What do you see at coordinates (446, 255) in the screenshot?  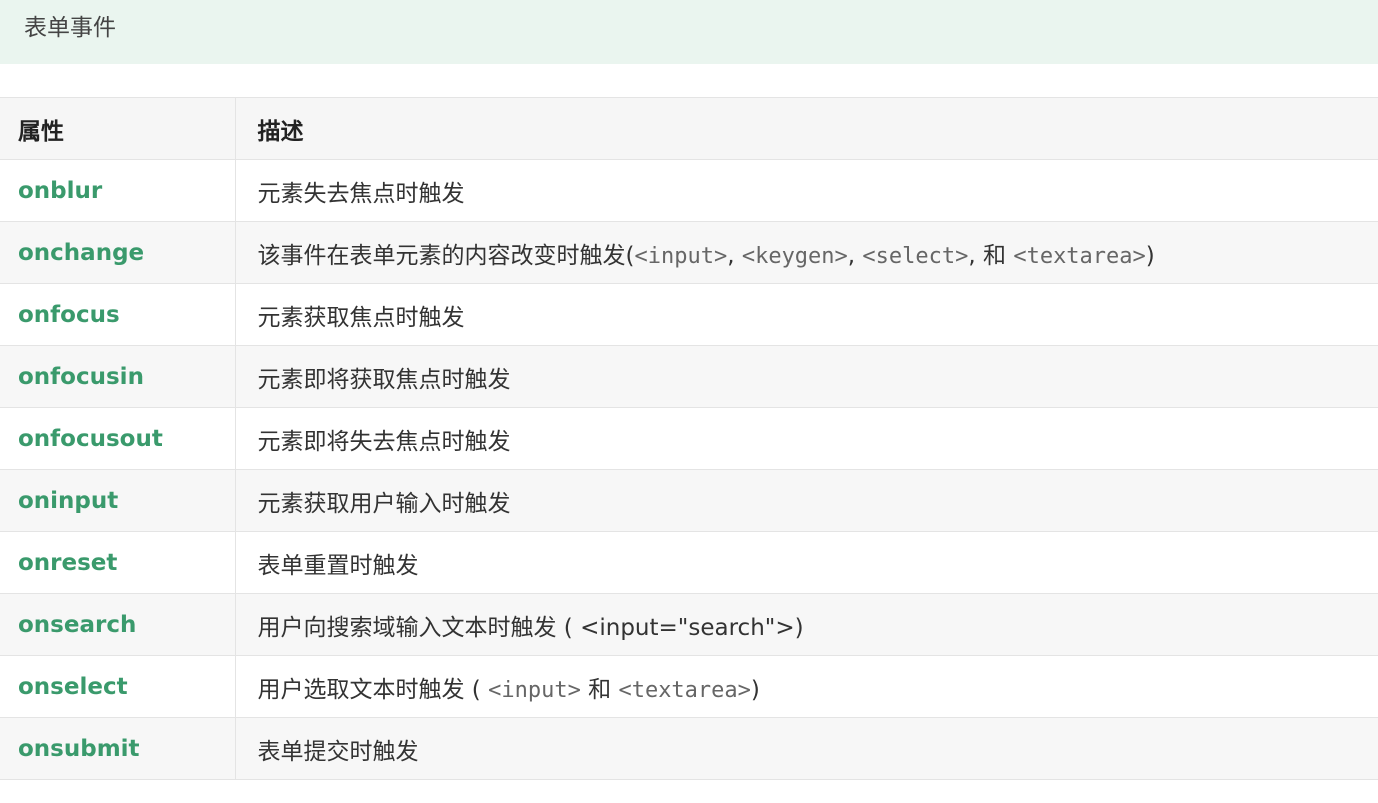 I see `description-text: 该事件在表单元素的内容改变时触发(` at bounding box center [446, 255].